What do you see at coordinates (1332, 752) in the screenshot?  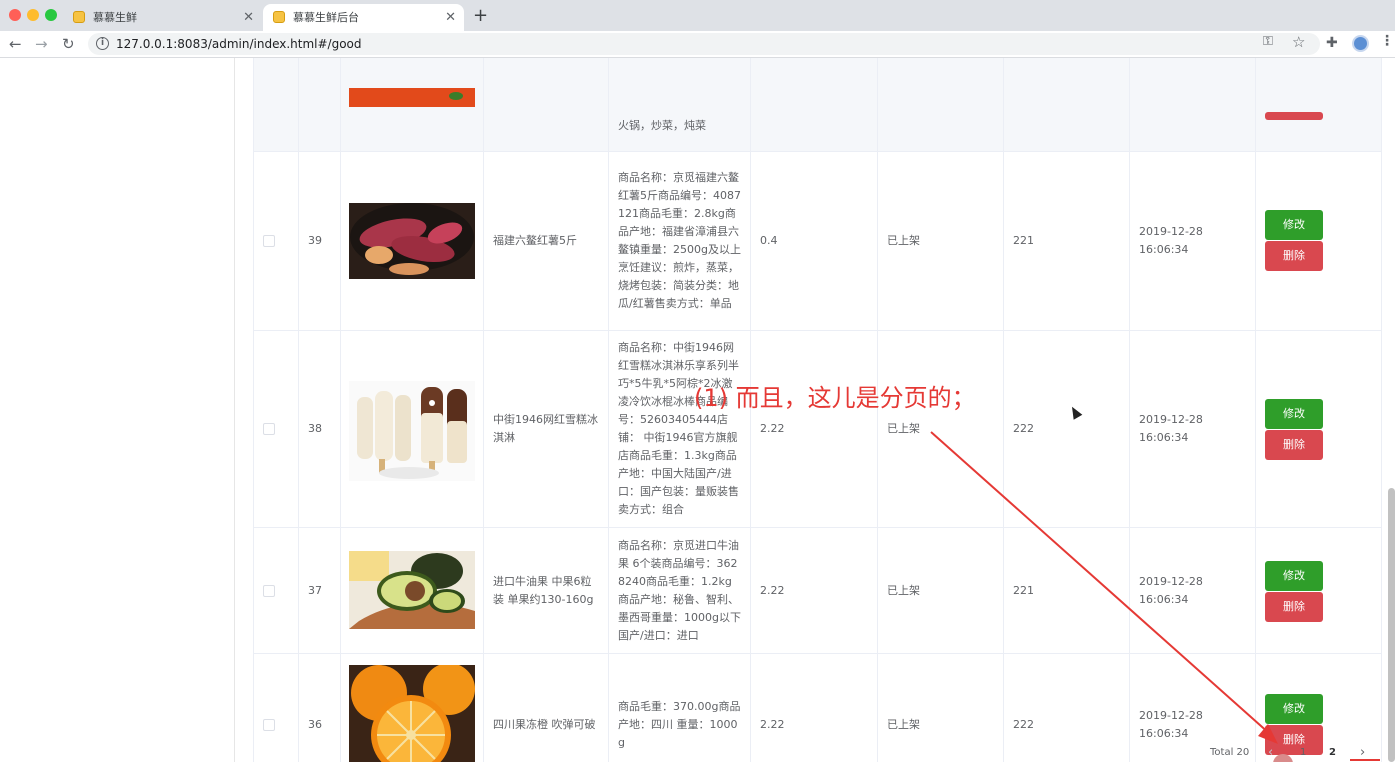 I see `page-number-active: 2` at bounding box center [1332, 752].